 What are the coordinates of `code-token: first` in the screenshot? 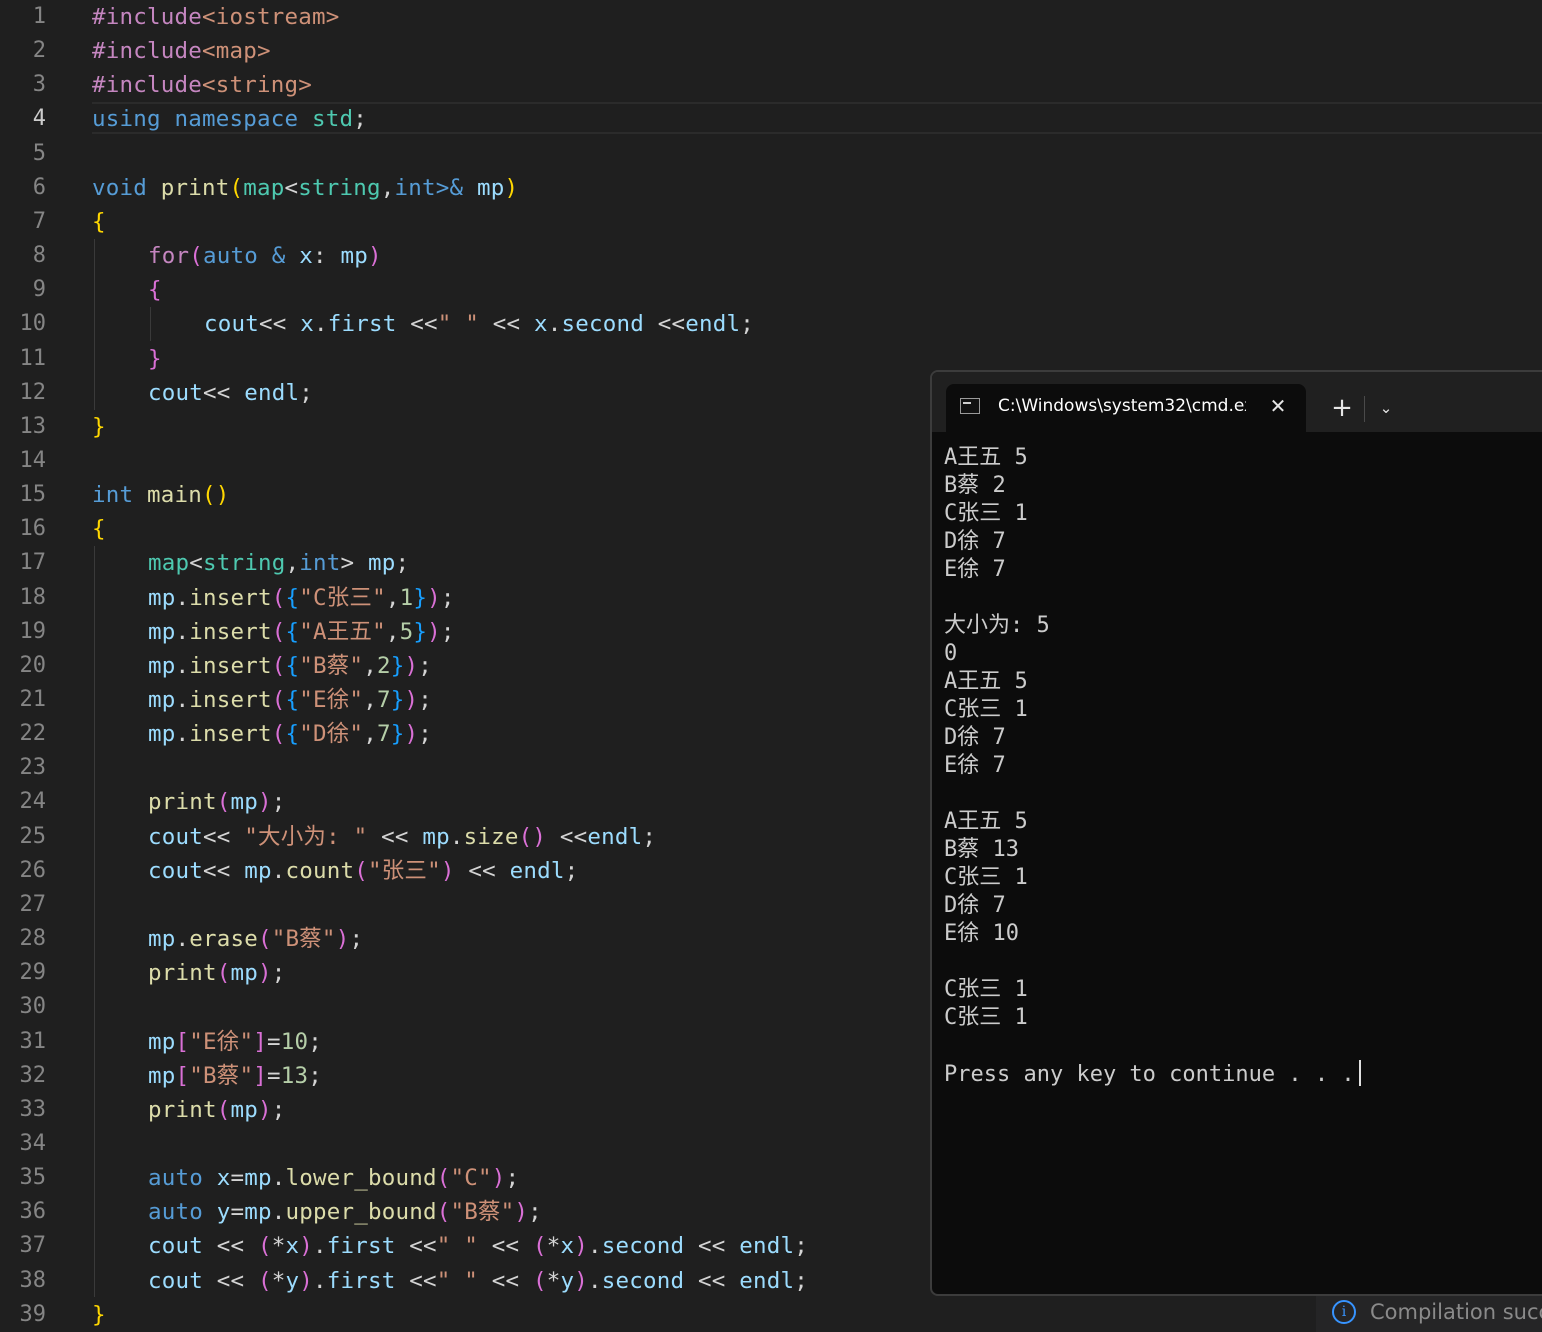 It's located at (361, 1281).